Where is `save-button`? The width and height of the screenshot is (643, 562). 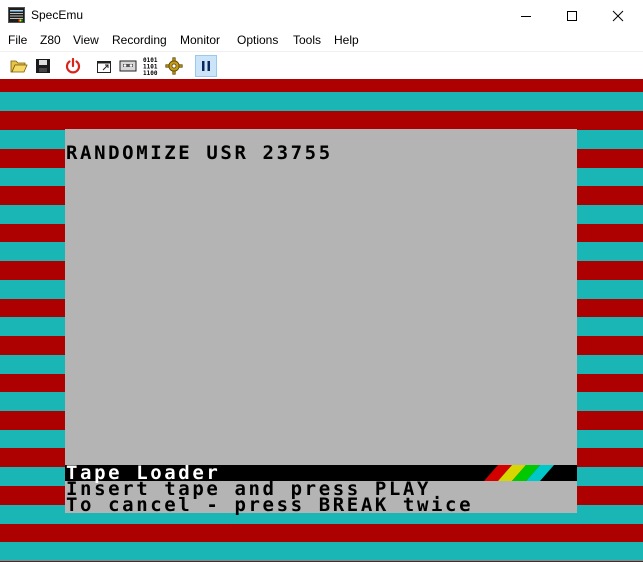 save-button is located at coordinates (43, 66).